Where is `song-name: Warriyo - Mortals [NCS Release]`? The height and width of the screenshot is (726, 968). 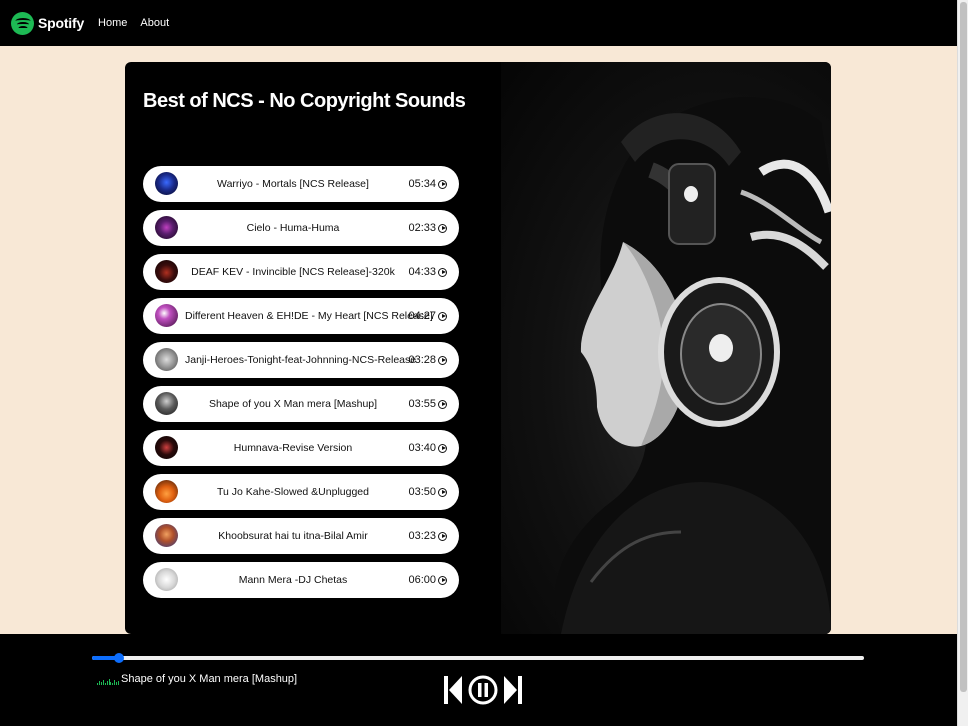 song-name: Warriyo - Mortals [NCS Release] is located at coordinates (293, 184).